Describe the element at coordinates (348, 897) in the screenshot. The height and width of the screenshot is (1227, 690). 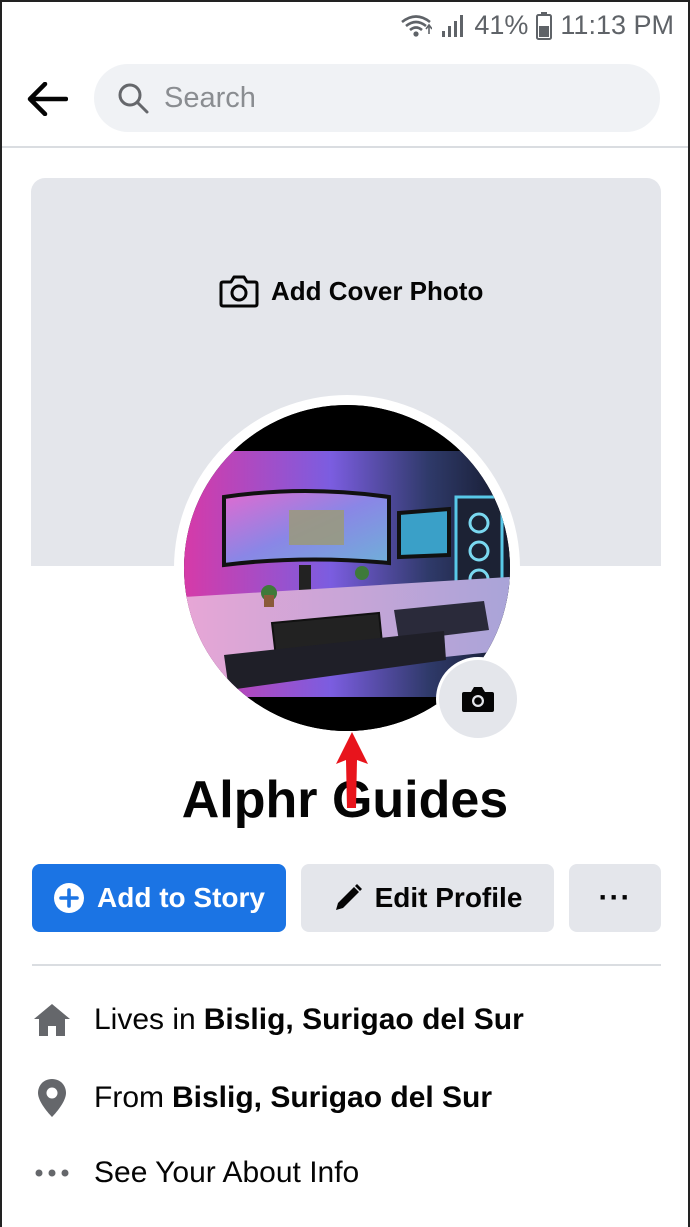
I see `pencil-icon` at that location.